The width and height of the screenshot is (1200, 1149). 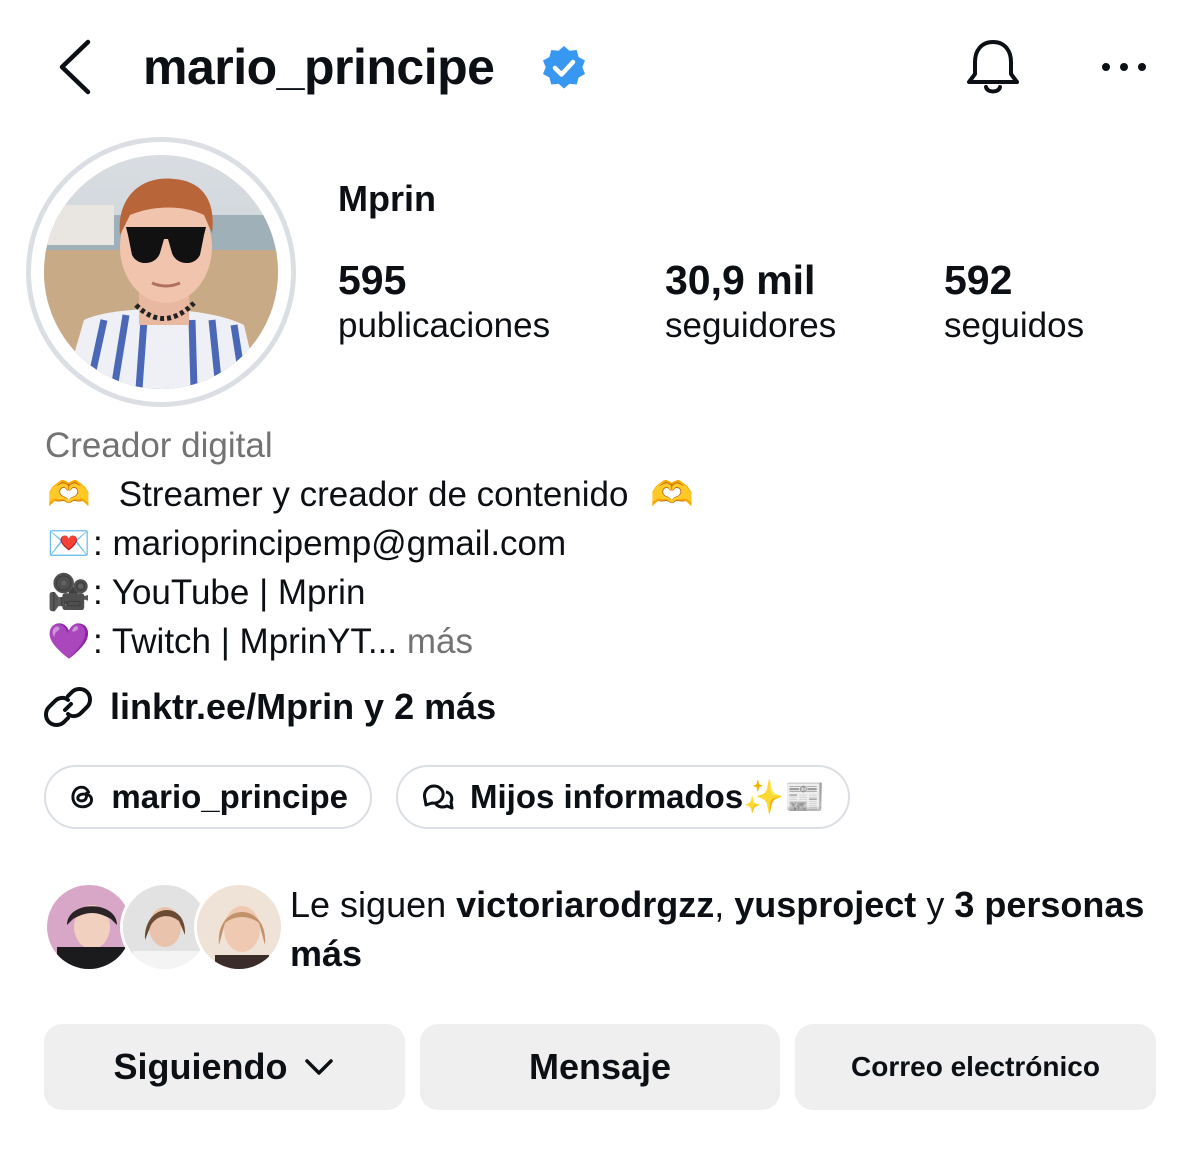 What do you see at coordinates (1014, 302) in the screenshot?
I see `stat-following: 592 seguidos` at bounding box center [1014, 302].